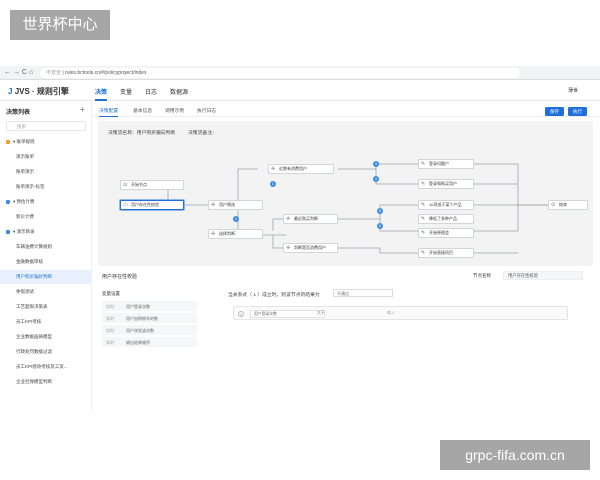 The image size is (600, 480). Describe the element at coordinates (149, 342) in the screenshot. I see `variable-item: 实时 输出结果顺序` at that location.